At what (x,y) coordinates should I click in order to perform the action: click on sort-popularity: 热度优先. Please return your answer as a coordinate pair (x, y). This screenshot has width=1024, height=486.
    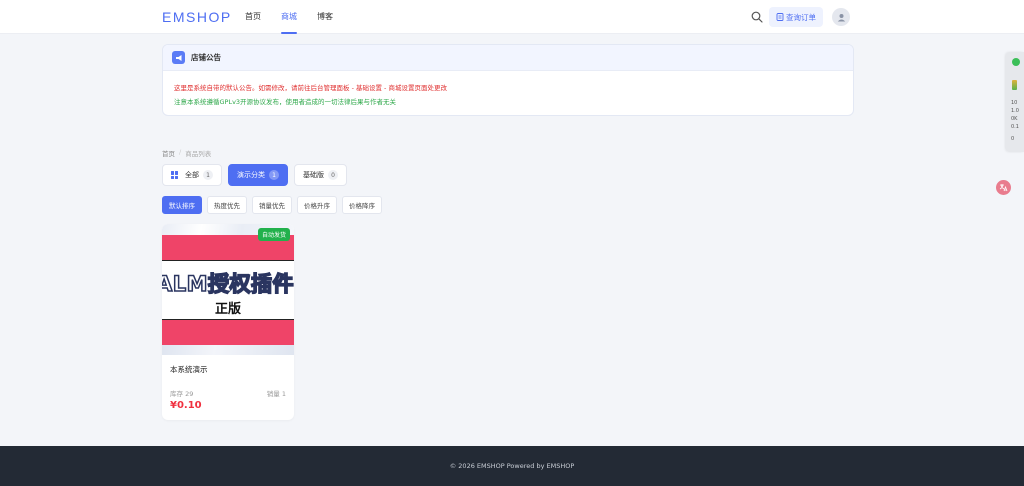
    Looking at the image, I should click on (227, 205).